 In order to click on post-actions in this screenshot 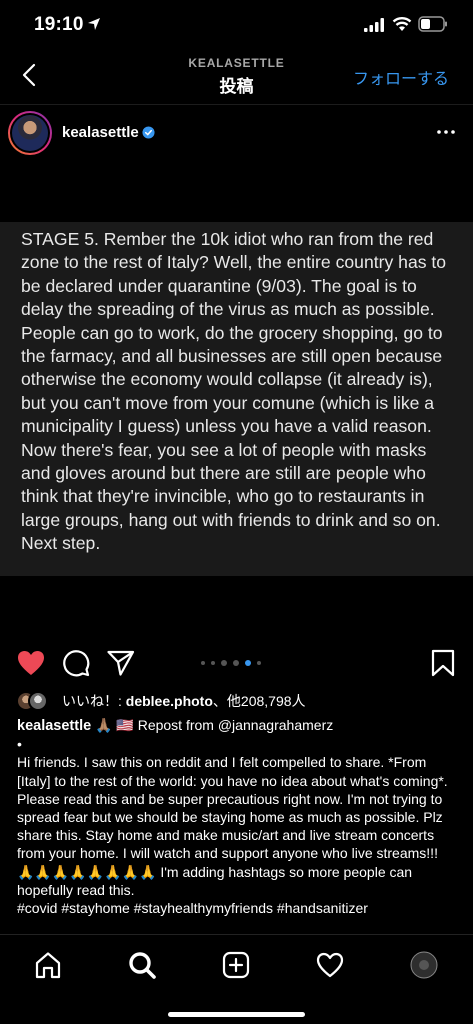, I will do `click(236, 662)`.